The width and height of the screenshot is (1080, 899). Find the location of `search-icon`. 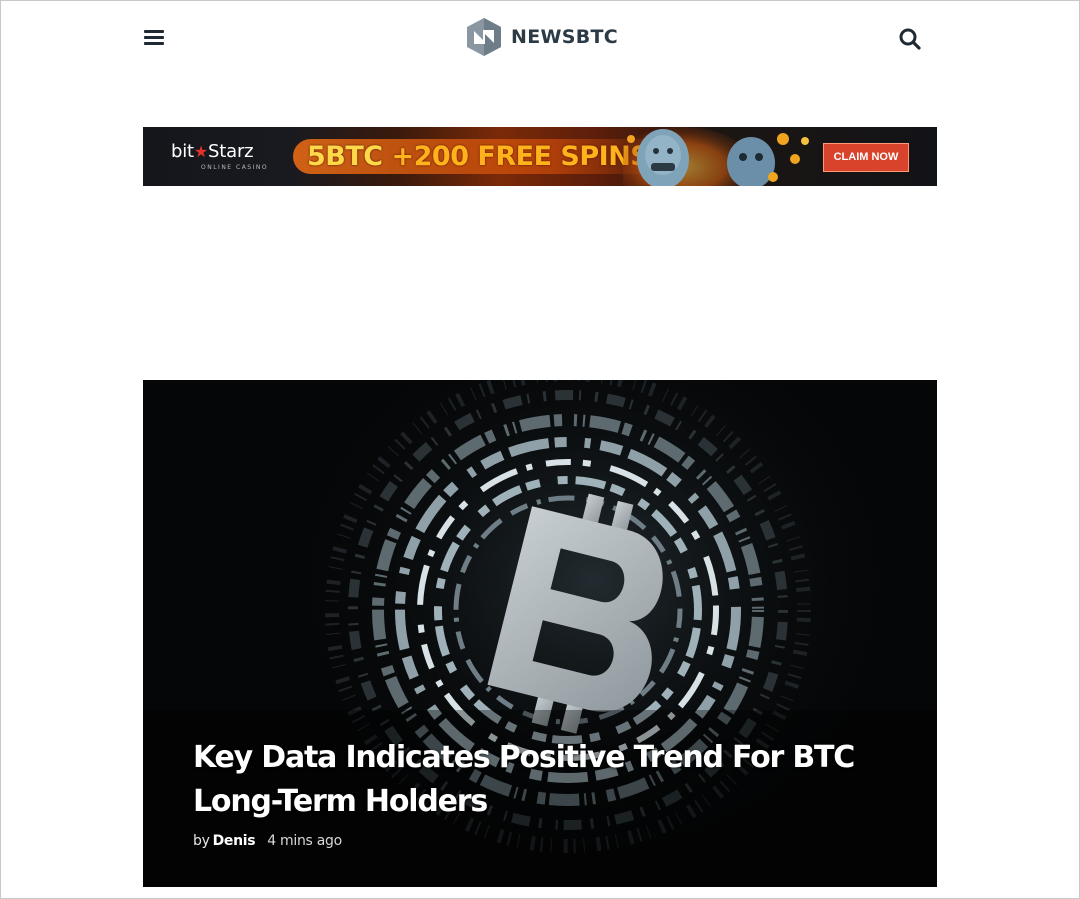

search-icon is located at coordinates (910, 39).